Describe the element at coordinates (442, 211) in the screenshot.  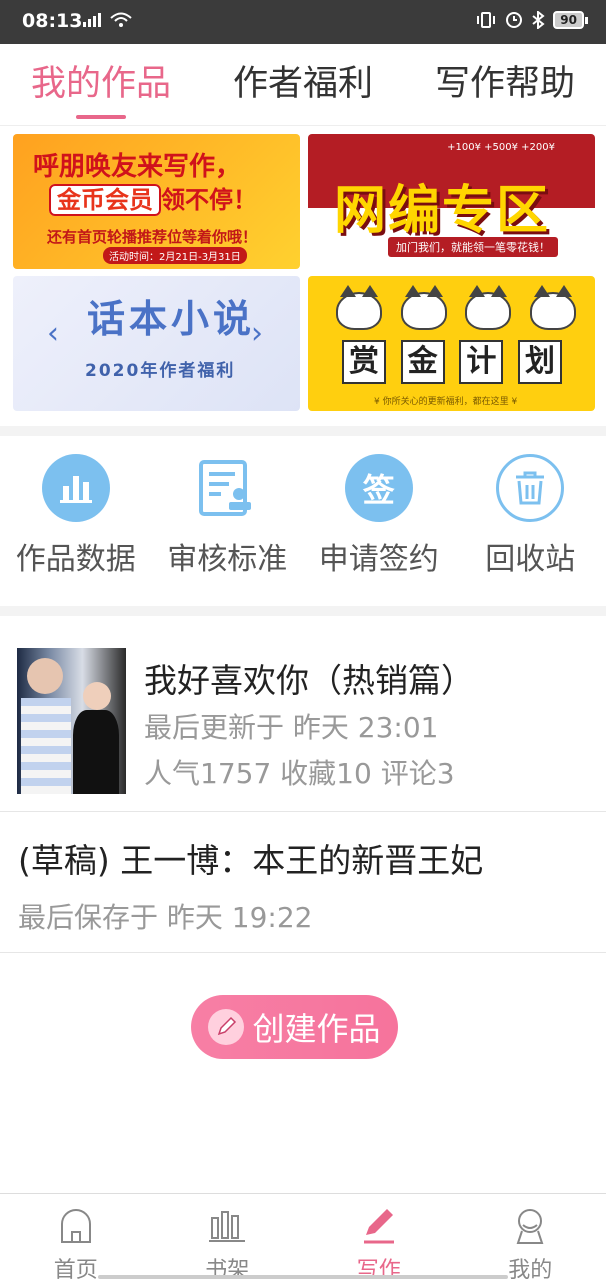
I see `banner-editor-title: 网编专区` at that location.